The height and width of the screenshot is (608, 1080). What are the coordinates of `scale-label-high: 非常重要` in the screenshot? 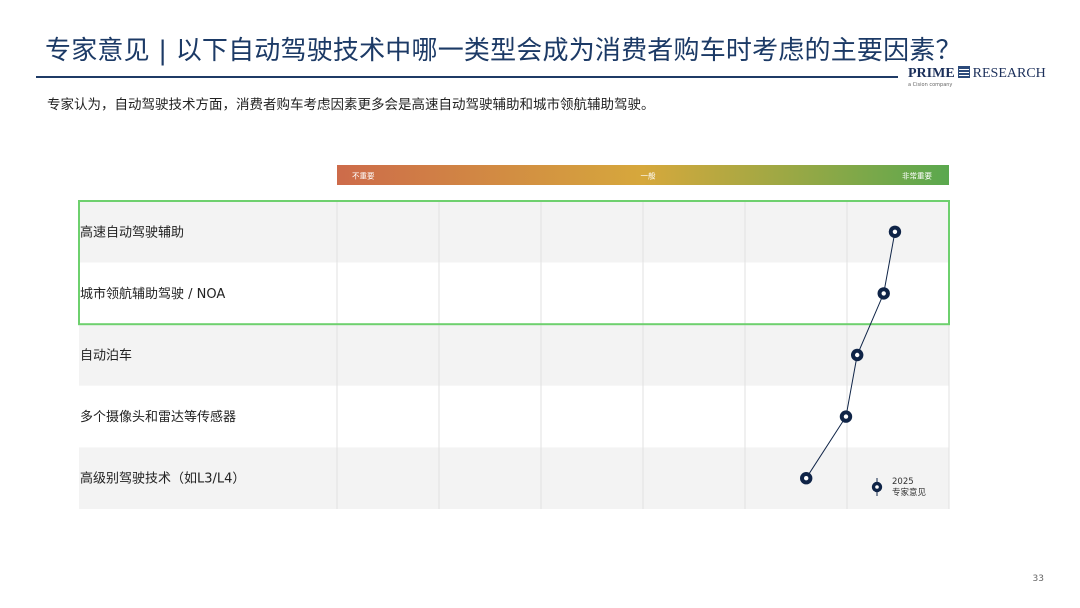 It's located at (917, 176).